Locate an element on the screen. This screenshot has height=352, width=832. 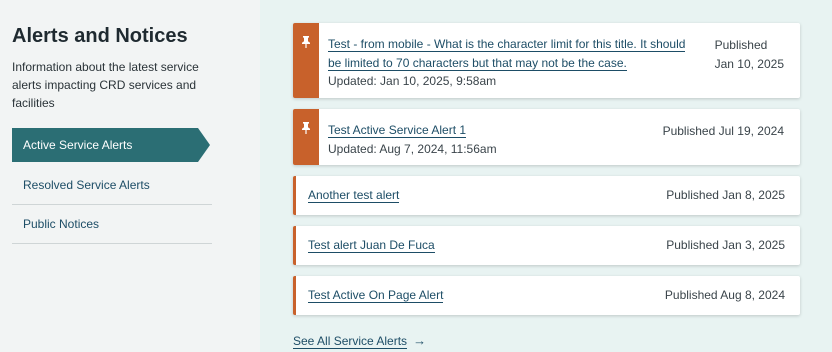
alert-card: Another test alert Published Jan 8, 2025 is located at coordinates (546, 195).